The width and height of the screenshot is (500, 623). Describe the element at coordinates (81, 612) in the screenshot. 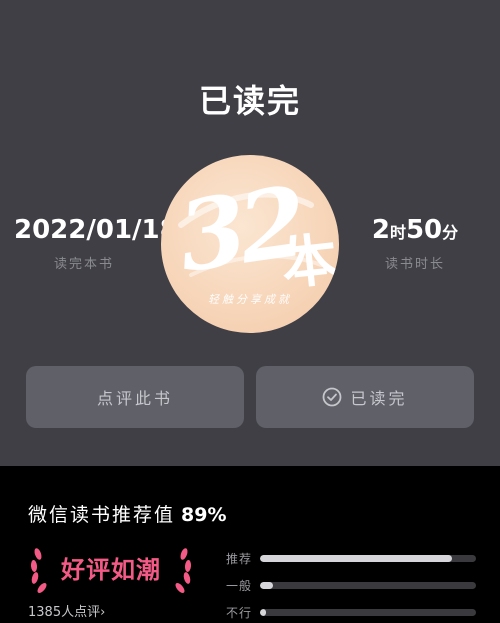

I see `reviewer-suffix: 人点评` at that location.